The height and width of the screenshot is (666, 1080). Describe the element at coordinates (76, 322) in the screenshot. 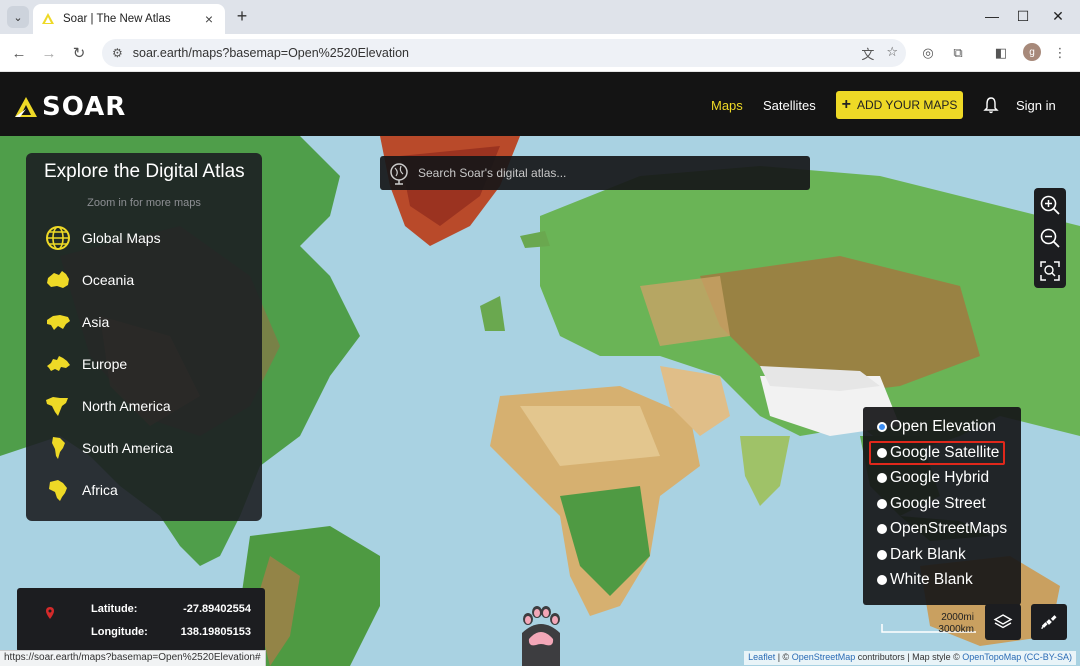

I see `region-asia: Asia` at that location.